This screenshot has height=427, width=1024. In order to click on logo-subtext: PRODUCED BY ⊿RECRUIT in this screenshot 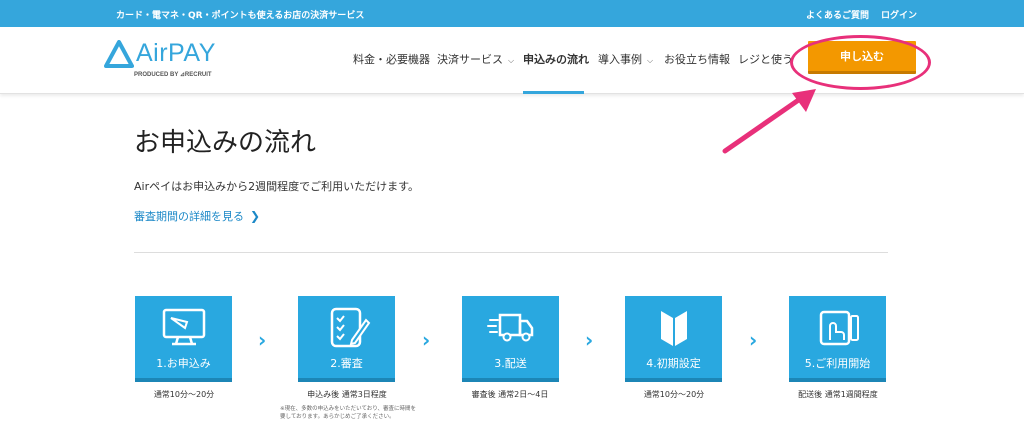, I will do `click(173, 75)`.